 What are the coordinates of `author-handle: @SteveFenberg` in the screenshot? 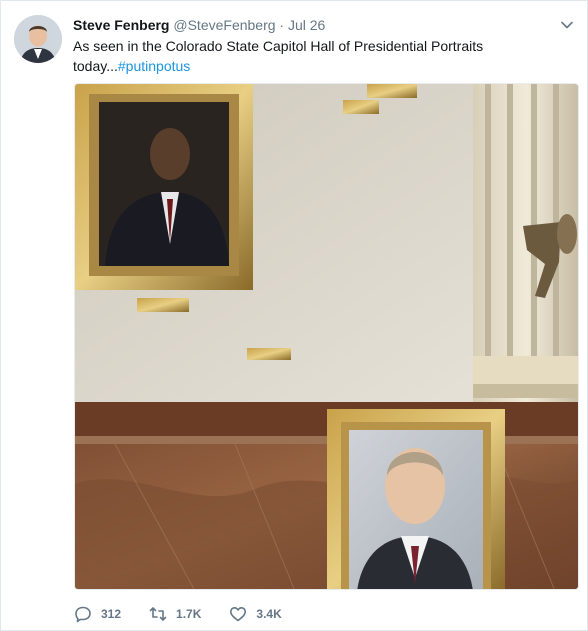 It's located at (224, 25).